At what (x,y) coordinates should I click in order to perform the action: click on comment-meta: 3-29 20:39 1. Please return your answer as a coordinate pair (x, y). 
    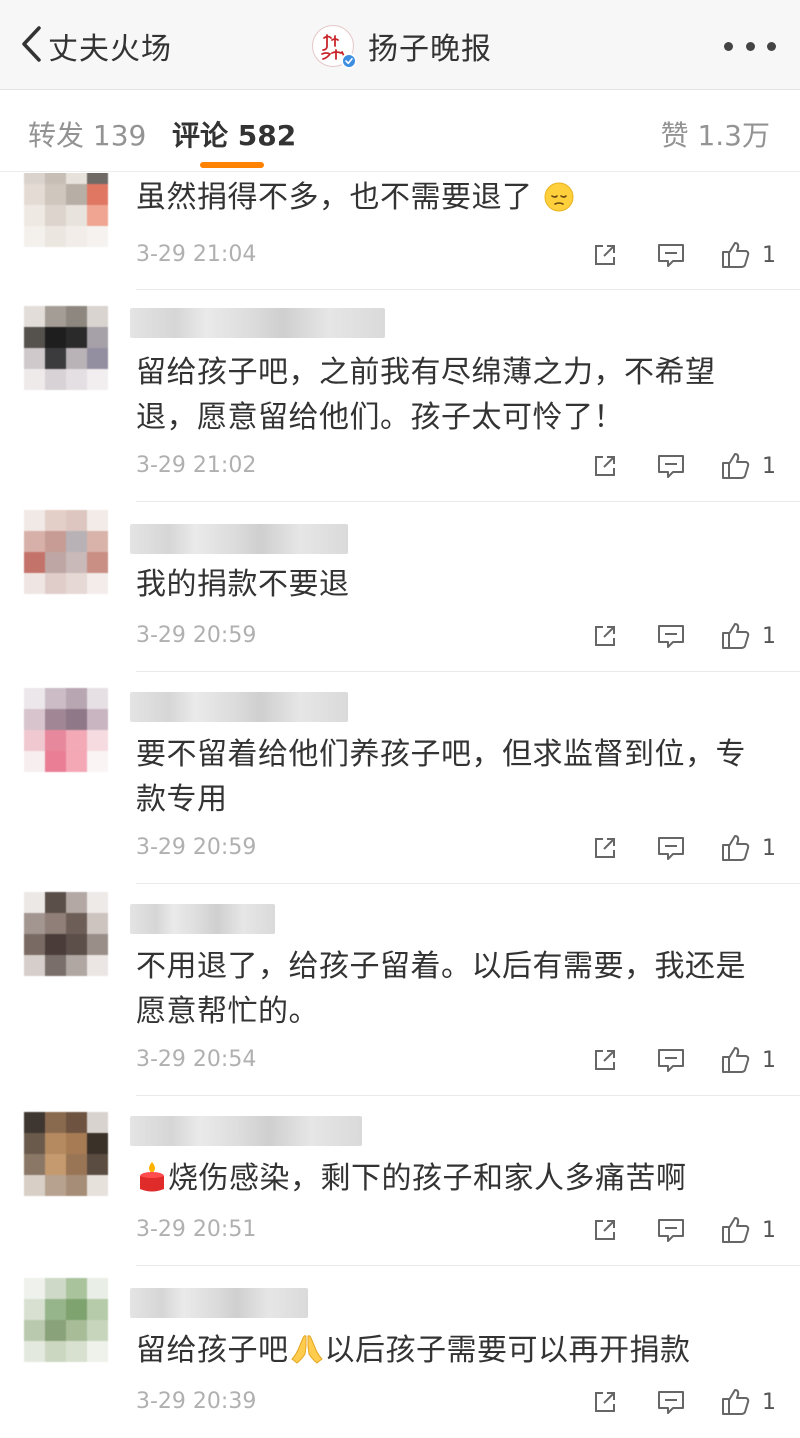
    Looking at the image, I should click on (456, 1402).